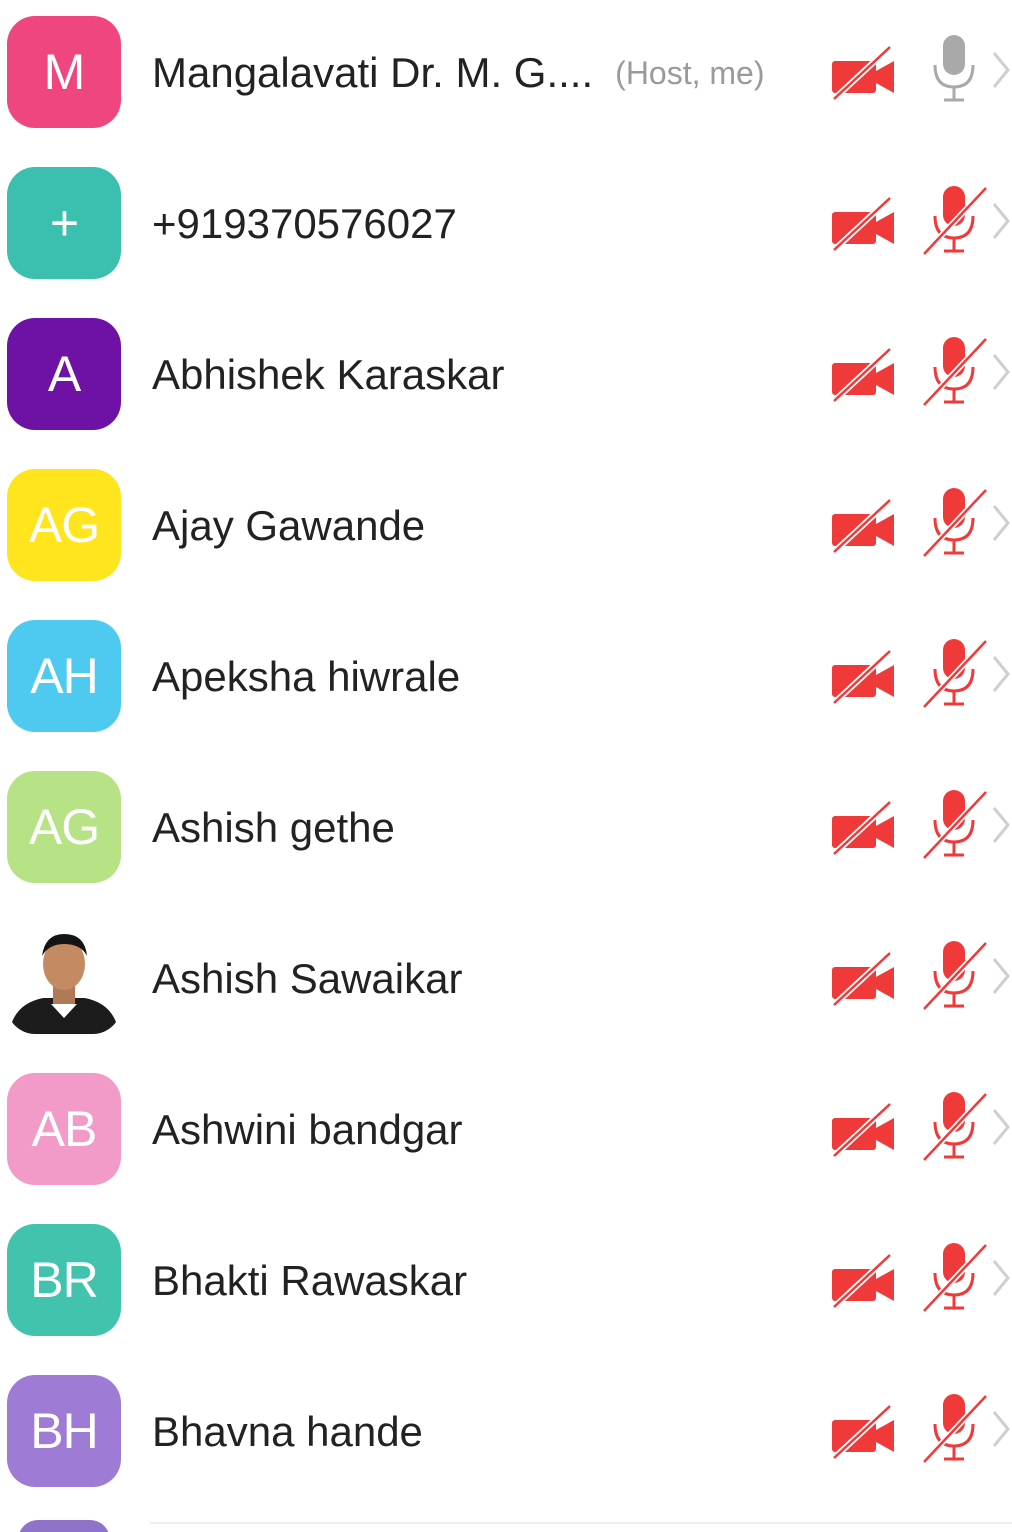 The height and width of the screenshot is (1532, 1012). What do you see at coordinates (506, 686) in the screenshot?
I see `participant-row: AH Apeksha hiwrale` at bounding box center [506, 686].